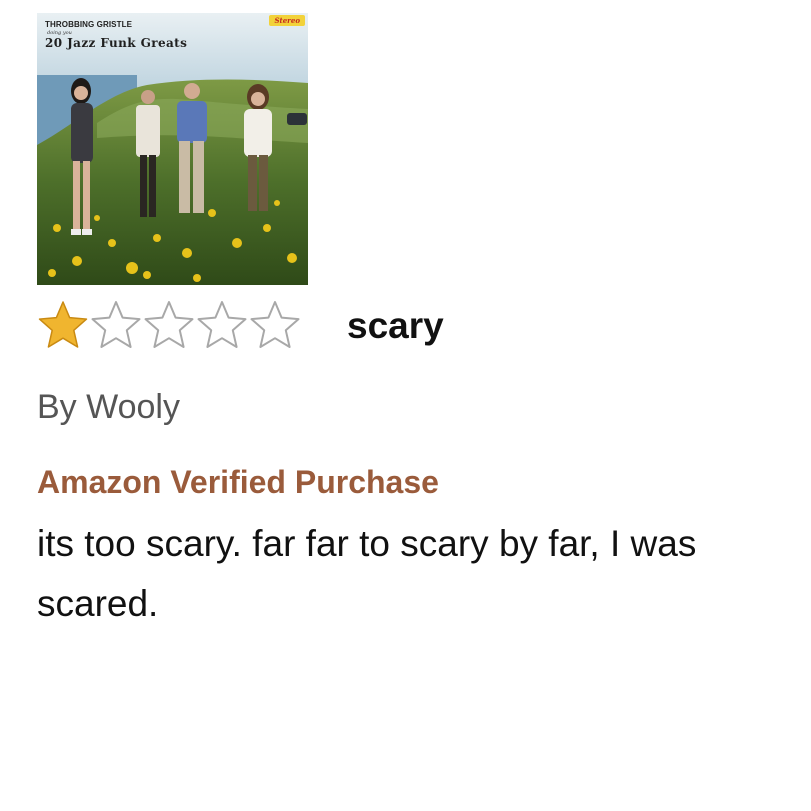 This screenshot has height=811, width=811. I want to click on star-rating, so click(169, 325).